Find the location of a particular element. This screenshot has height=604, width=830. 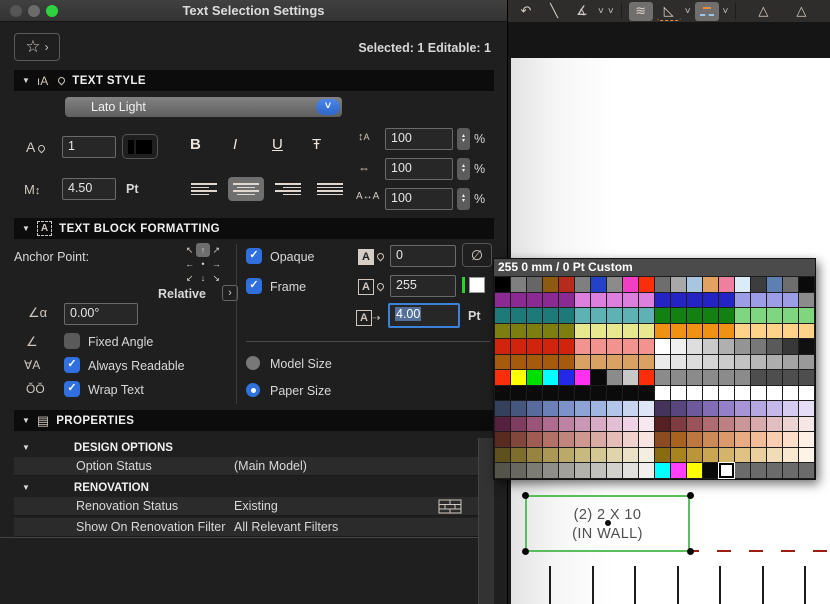

properties-scrollbar is located at coordinates (486, 521).